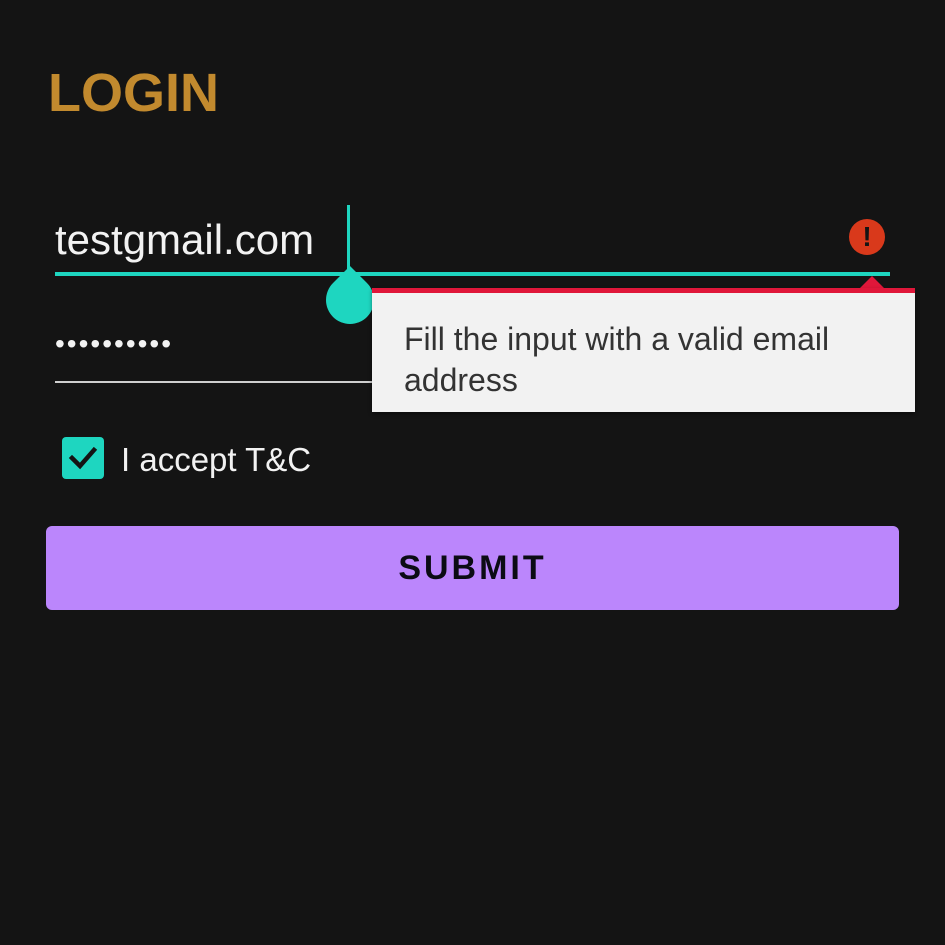 The image size is (945, 945). What do you see at coordinates (472, 241) in the screenshot?
I see `email-field: testgmail.com` at bounding box center [472, 241].